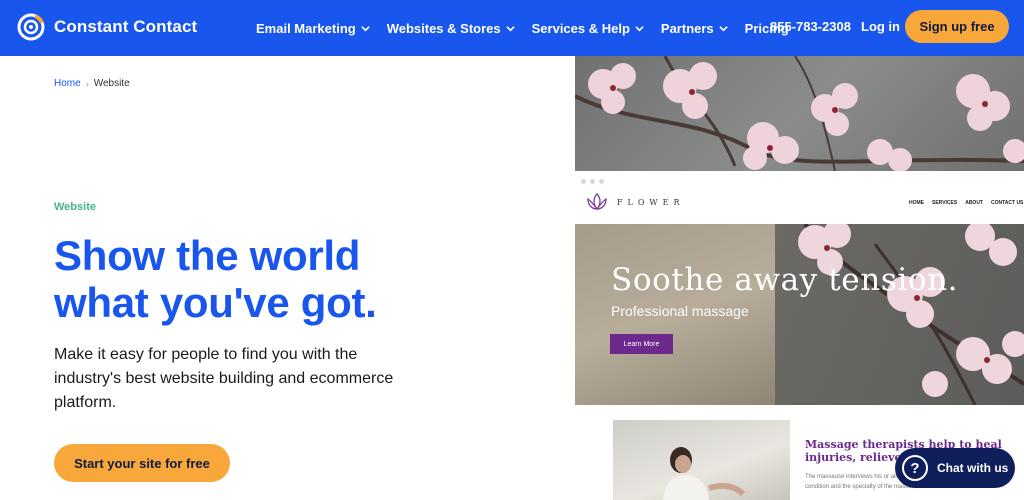  I want to click on breadcrumb-home-link: Home, so click(67, 83).